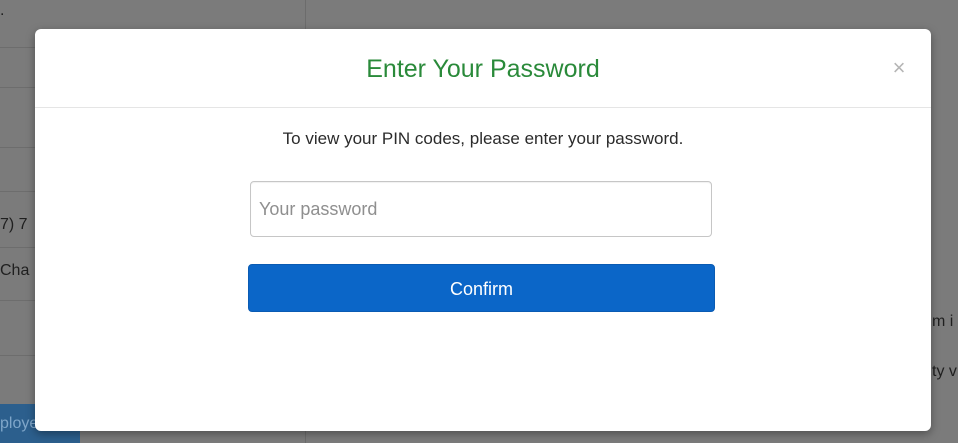 The height and width of the screenshot is (443, 958). What do you see at coordinates (2, 10) in the screenshot?
I see `background-cell-text: .` at bounding box center [2, 10].